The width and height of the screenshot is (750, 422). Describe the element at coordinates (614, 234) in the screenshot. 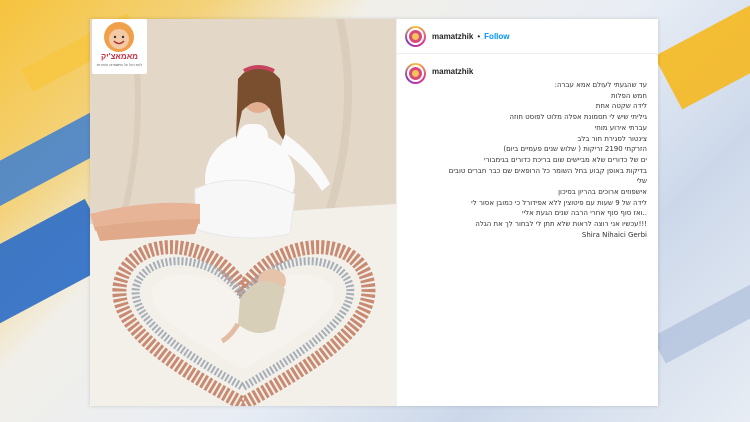

I see `caption-signature: Shira Nihaici Gerbi` at that location.